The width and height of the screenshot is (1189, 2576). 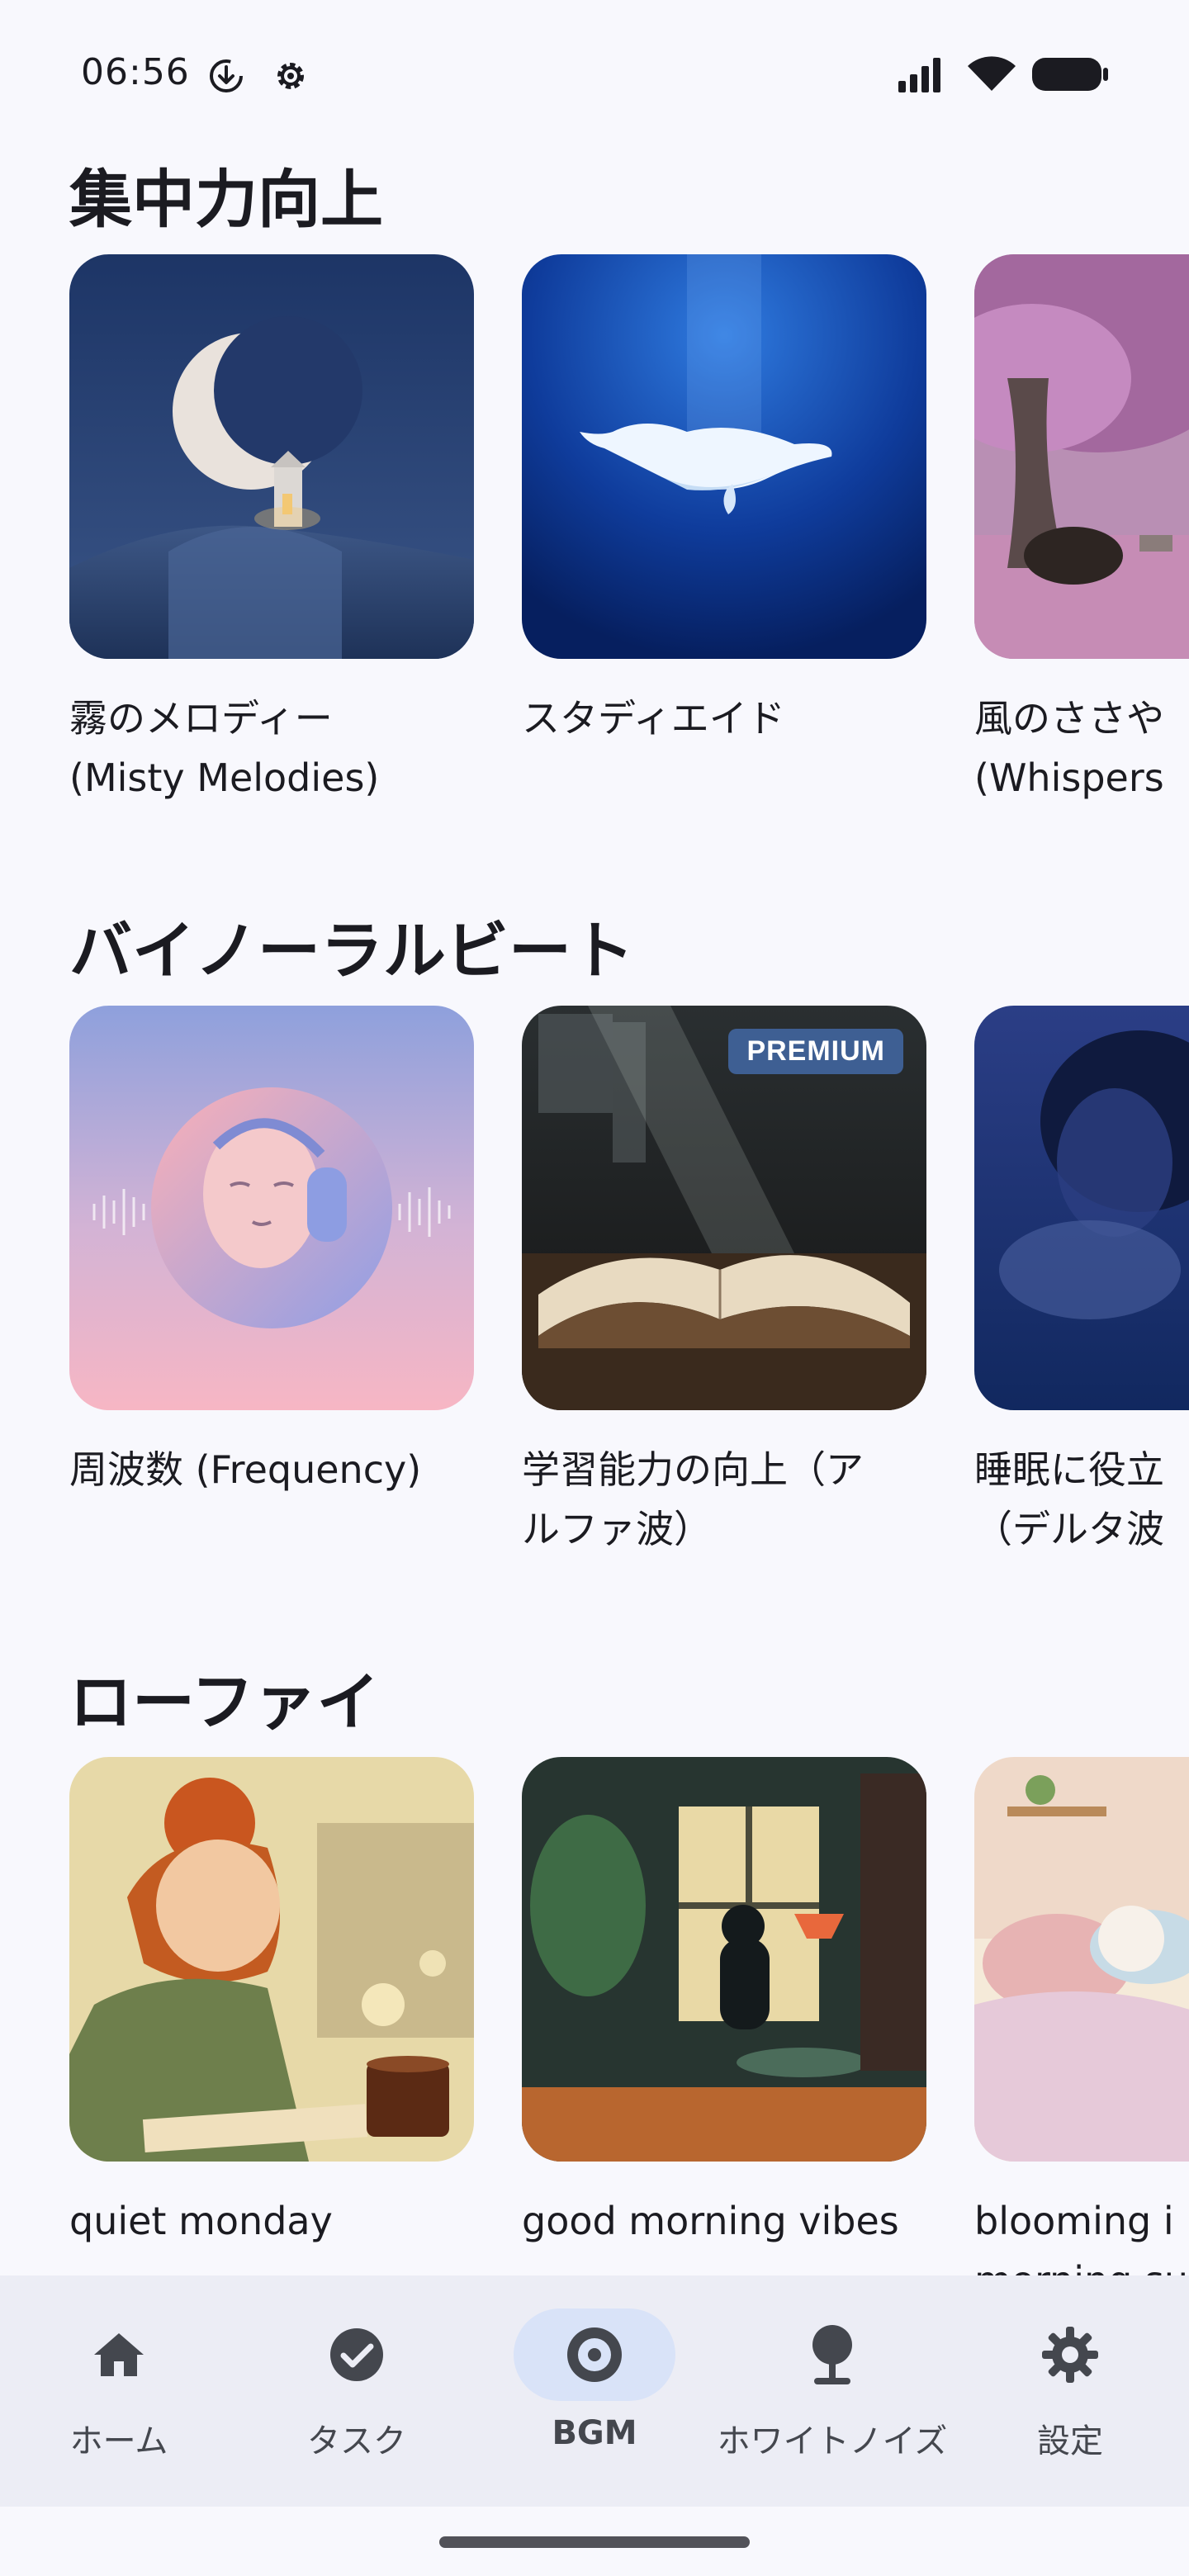 I want to click on nav-item-bgm: BGM, so click(x=594, y=2391).